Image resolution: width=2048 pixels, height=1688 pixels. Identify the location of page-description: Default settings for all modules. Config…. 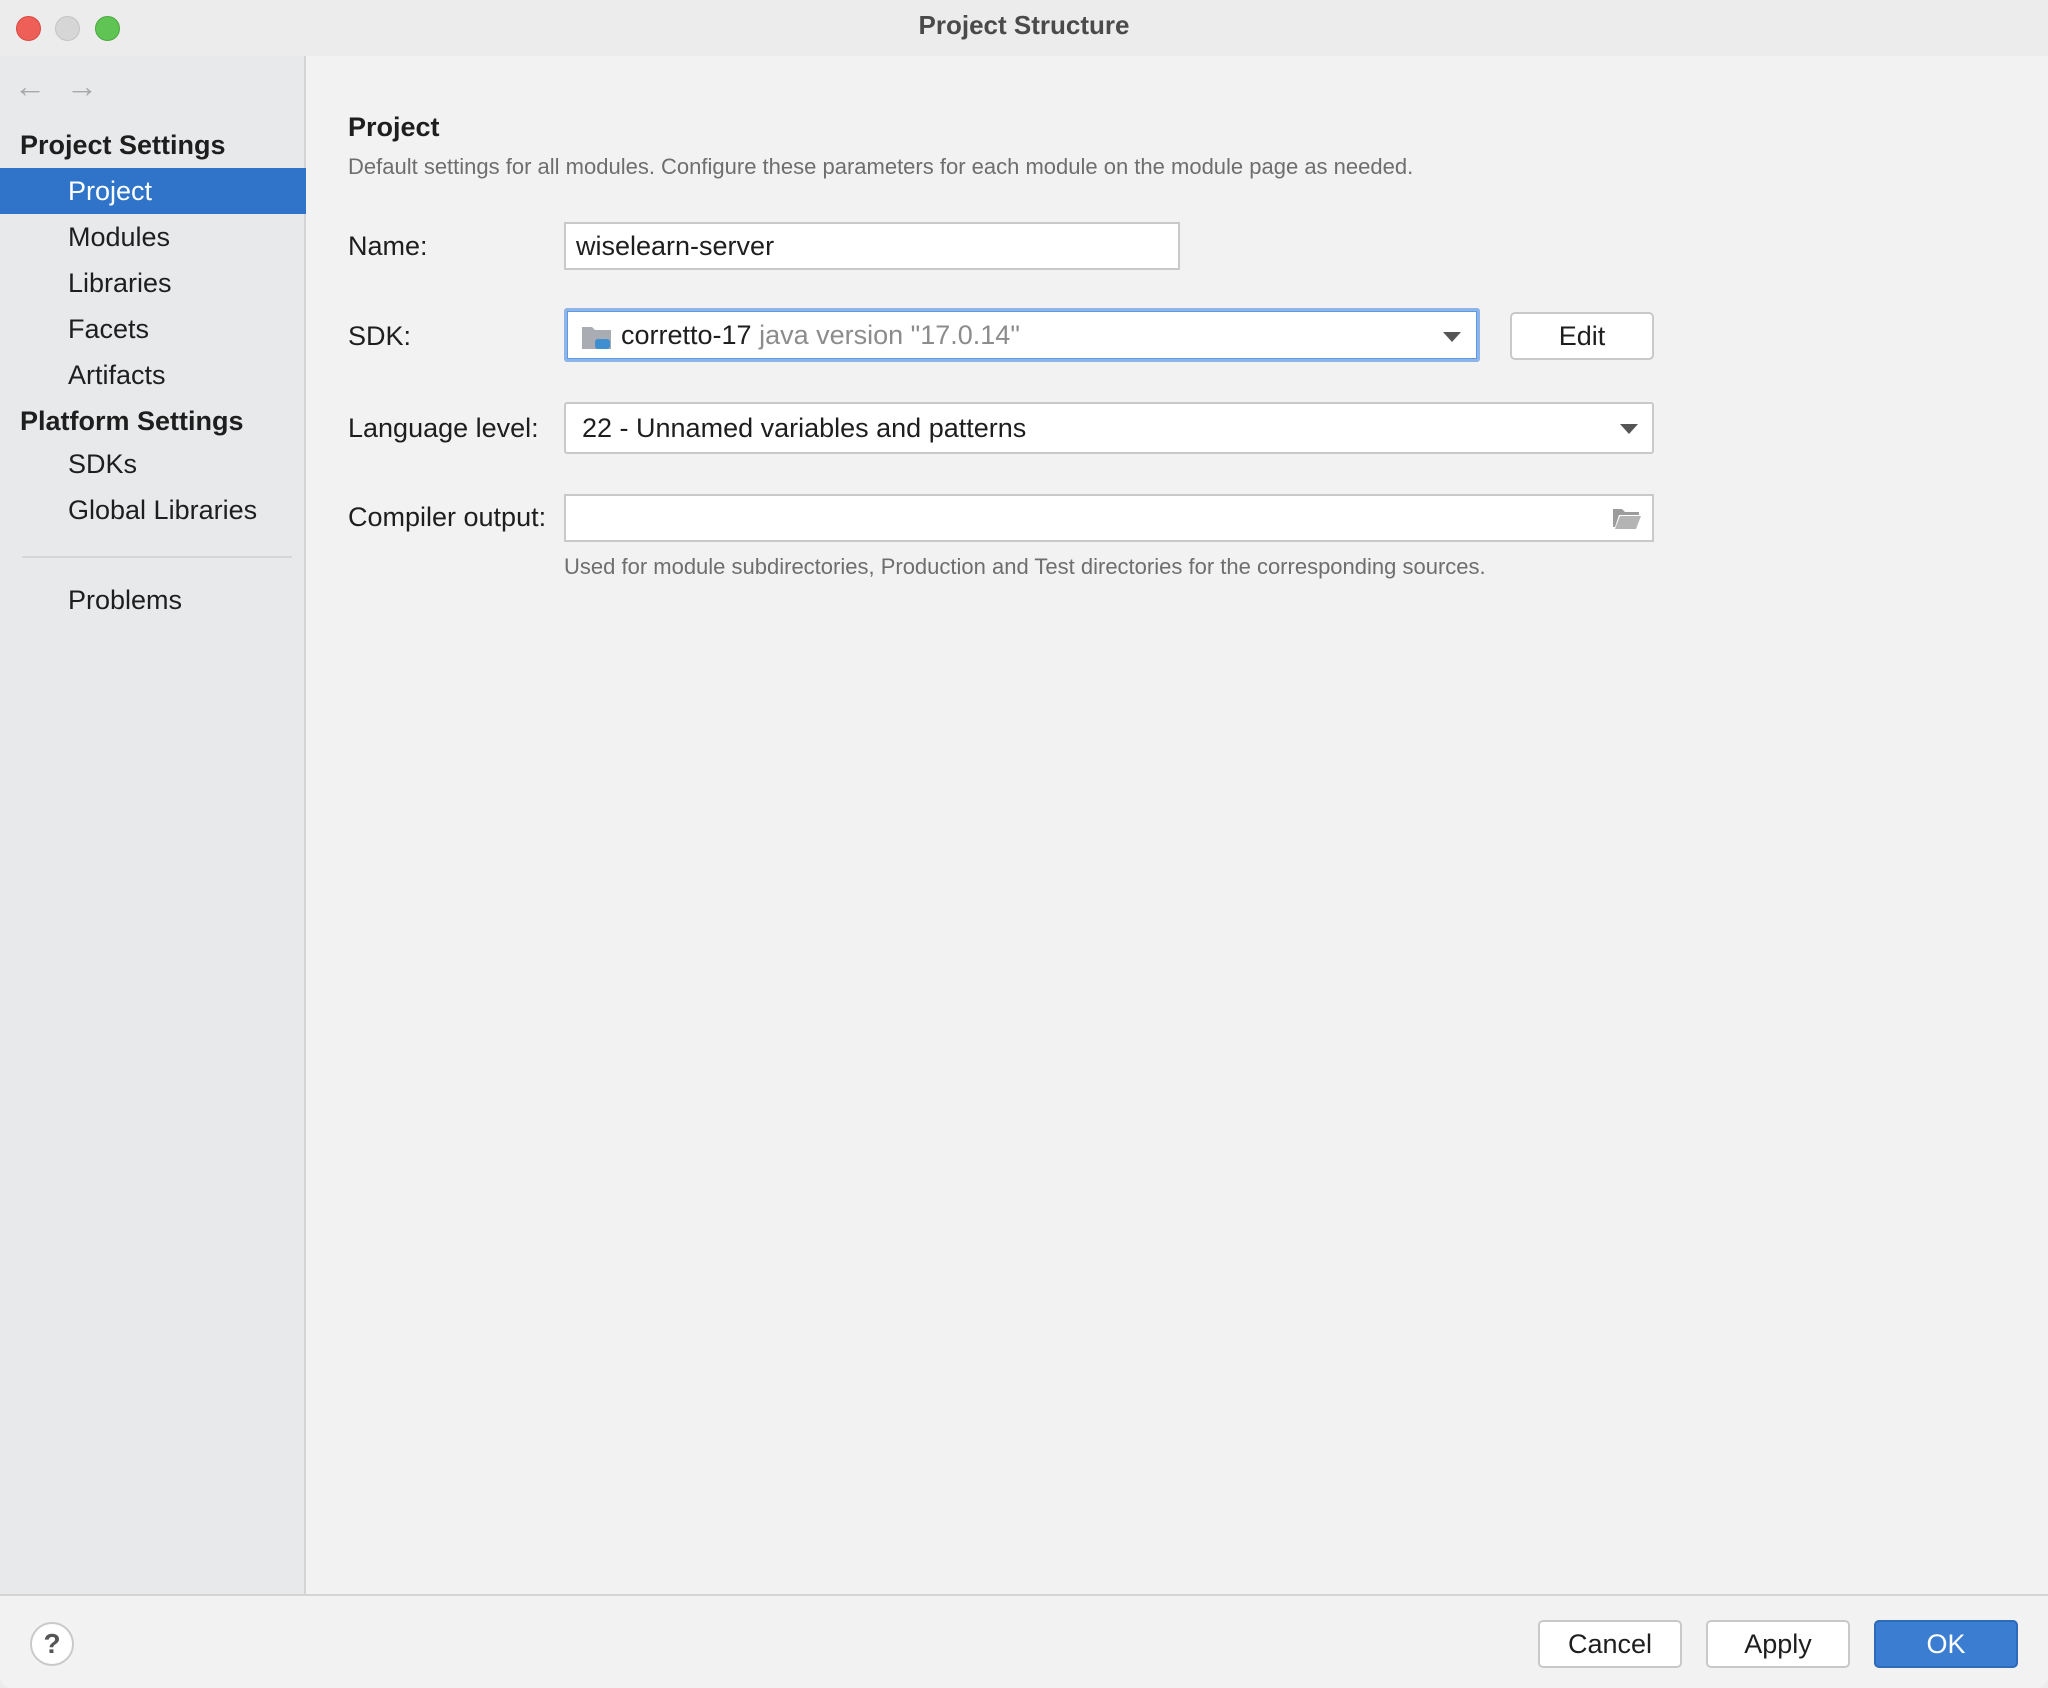
(881, 166).